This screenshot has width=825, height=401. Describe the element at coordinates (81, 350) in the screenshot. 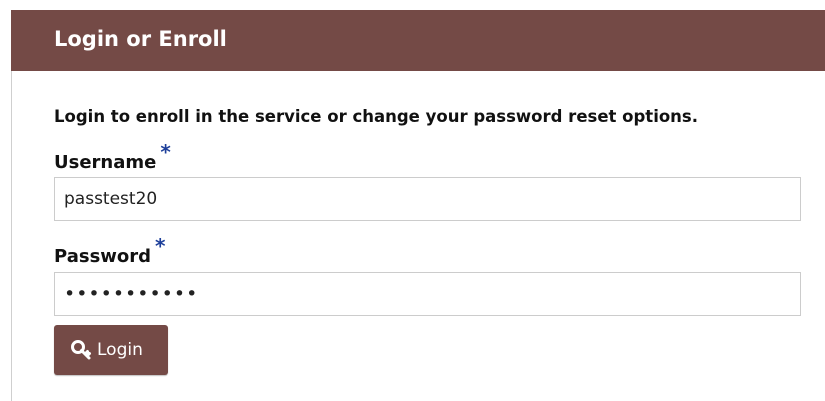

I see `key-icon` at that location.